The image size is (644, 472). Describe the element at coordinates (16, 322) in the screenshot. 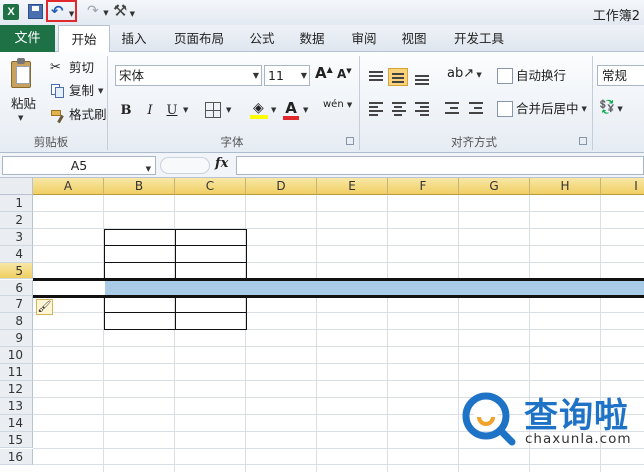

I see `row-header-8: 8` at that location.